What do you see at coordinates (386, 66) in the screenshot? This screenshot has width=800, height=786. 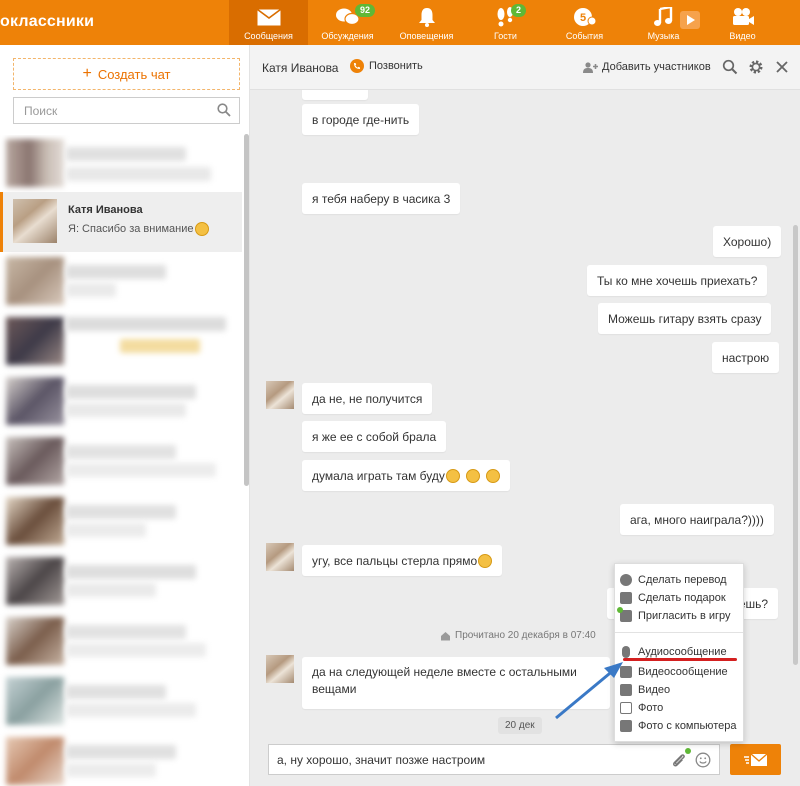 I see `call-button: Позвонить` at bounding box center [386, 66].